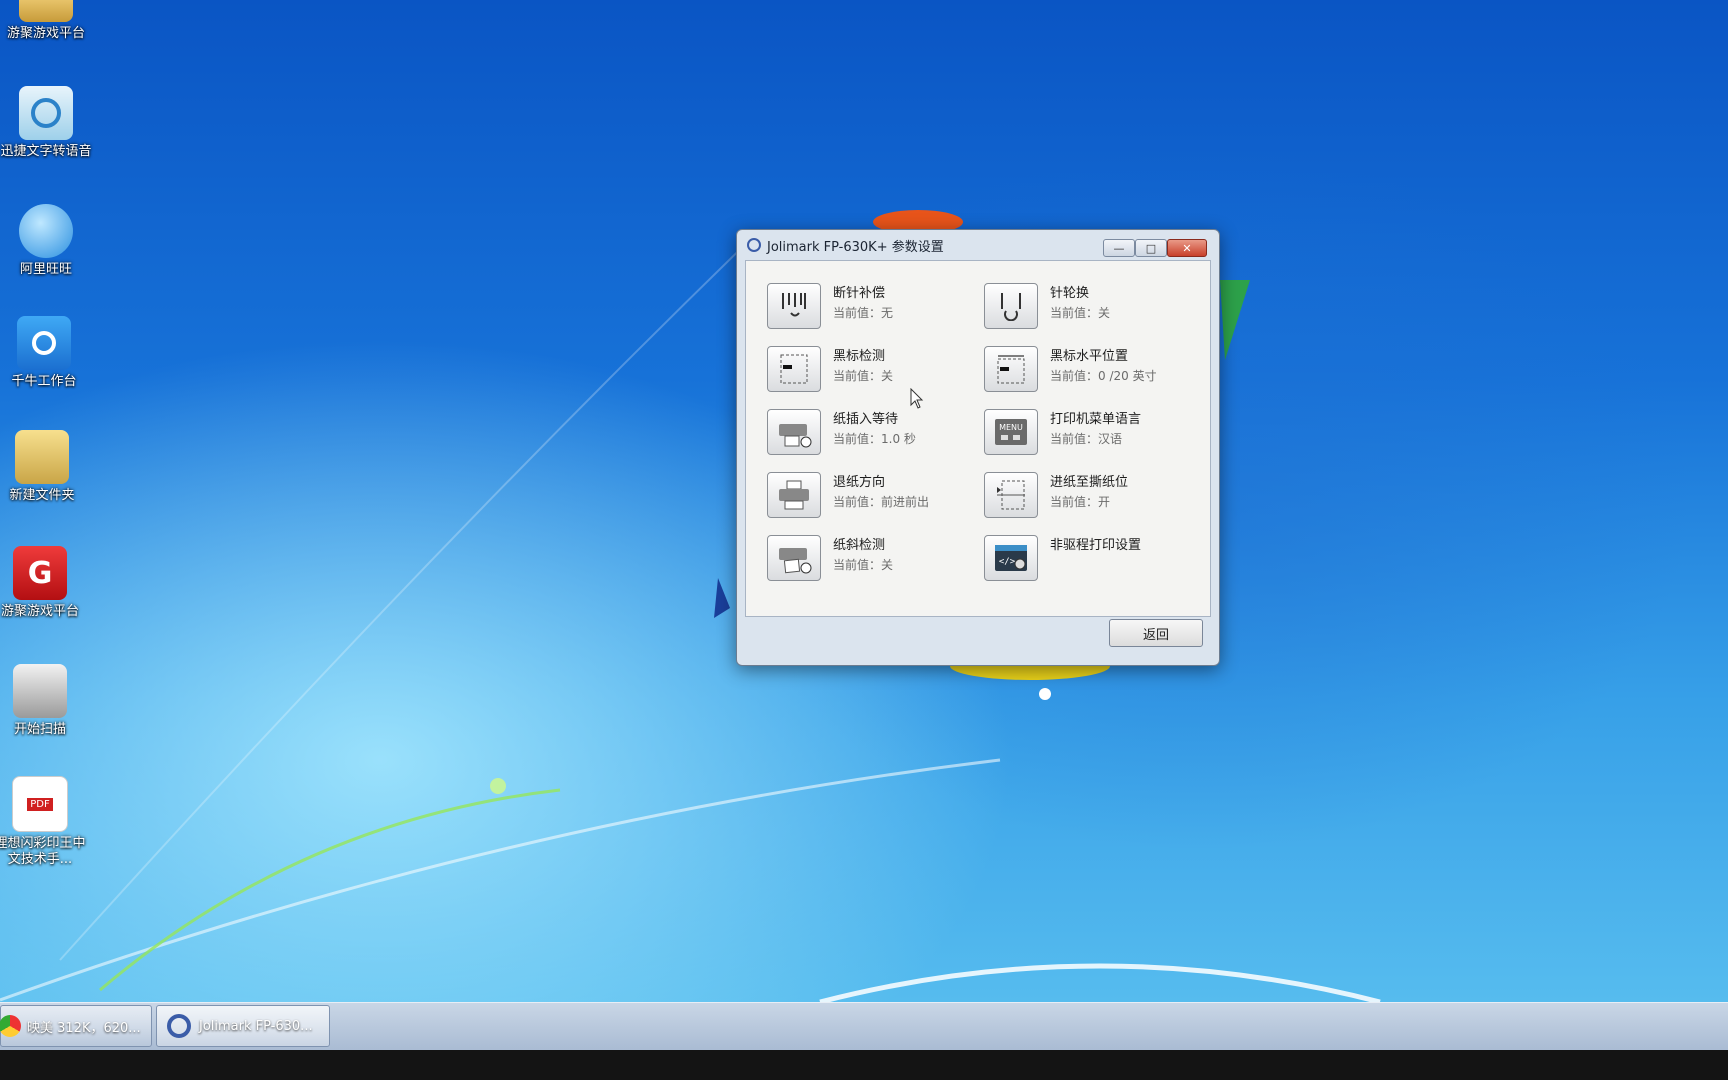 The width and height of the screenshot is (1728, 1080). What do you see at coordinates (855, 247) in the screenshot?
I see `dialog-title: Jolimark FP-630K+ 参数设置` at bounding box center [855, 247].